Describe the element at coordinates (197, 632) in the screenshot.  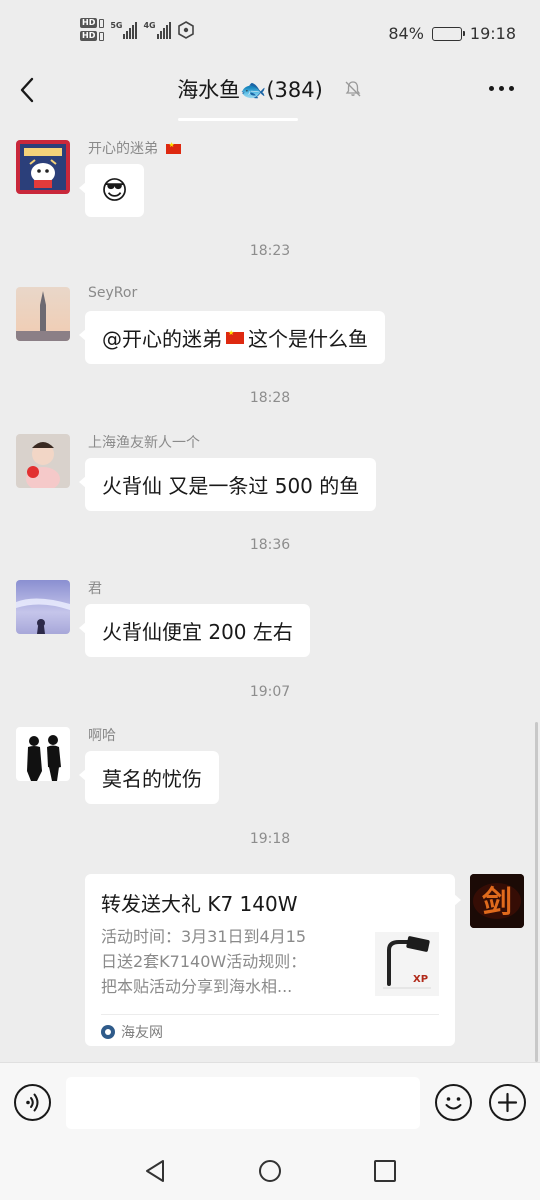
I see `message-text: 火背仙便宜 200 左右` at that location.